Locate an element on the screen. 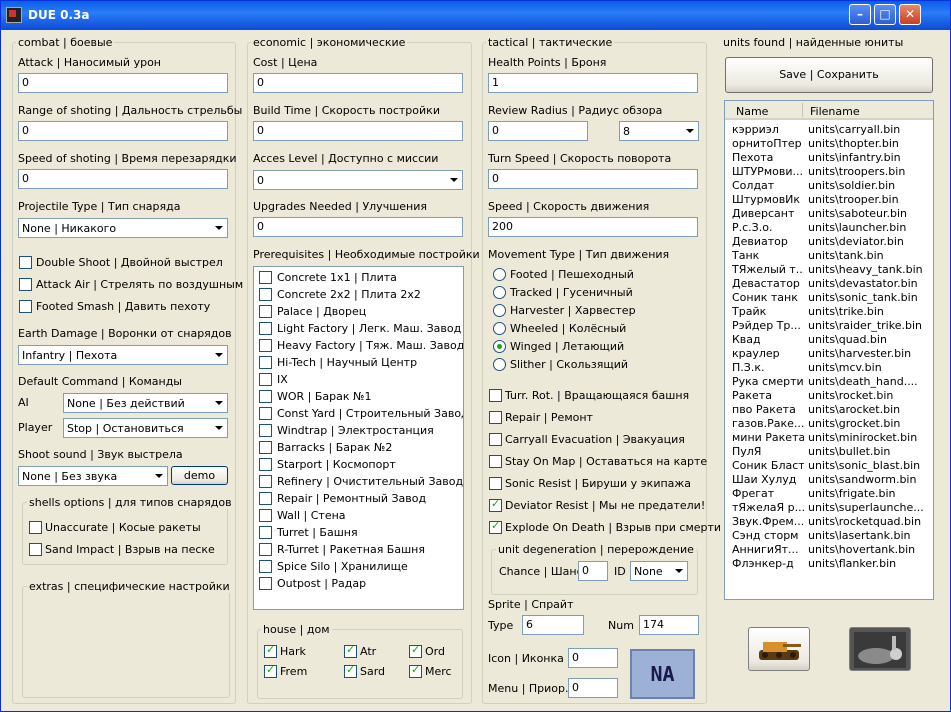  ai-command-select: None | Без действий is located at coordinates (145, 403).